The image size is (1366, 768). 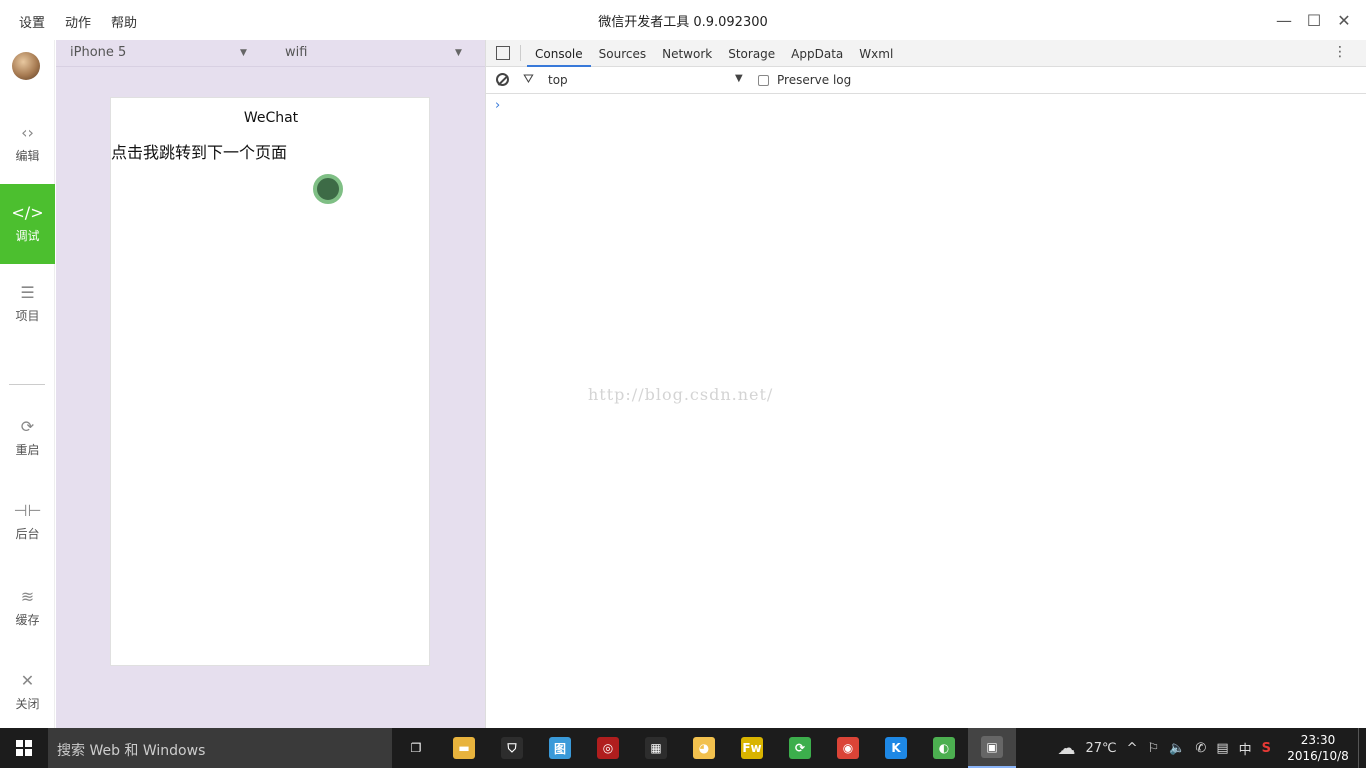 What do you see at coordinates (1200, 748) in the screenshot?
I see `wifi-icon: ✆` at bounding box center [1200, 748].